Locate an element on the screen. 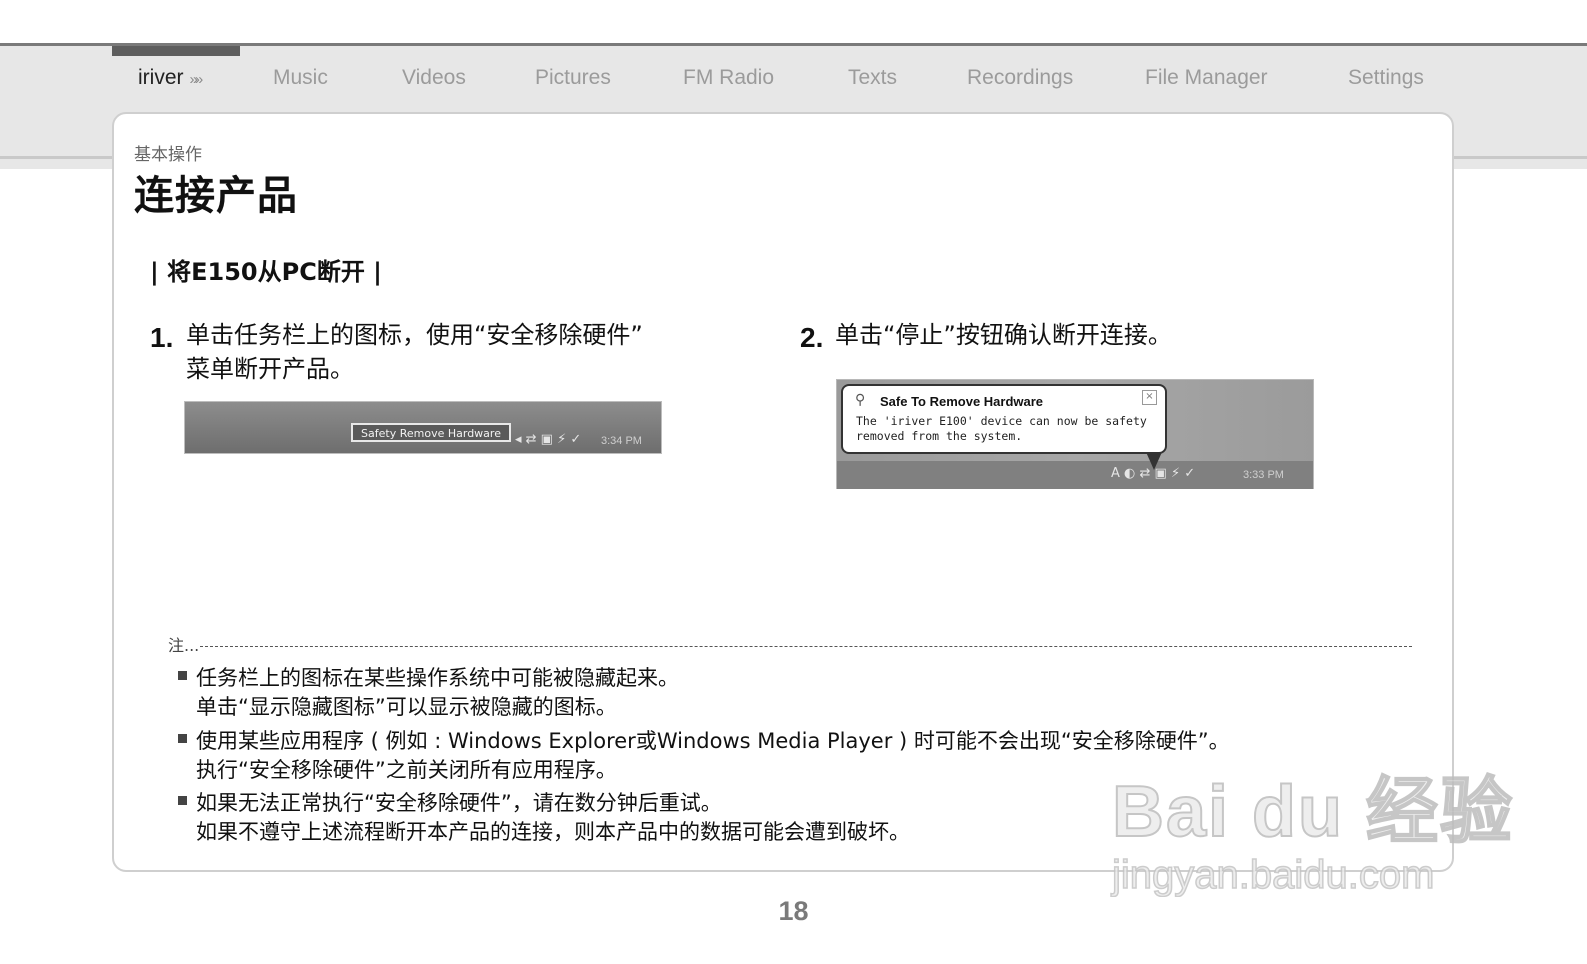 This screenshot has height=964, width=1587. nav-item-videos: Videos is located at coordinates (434, 78).